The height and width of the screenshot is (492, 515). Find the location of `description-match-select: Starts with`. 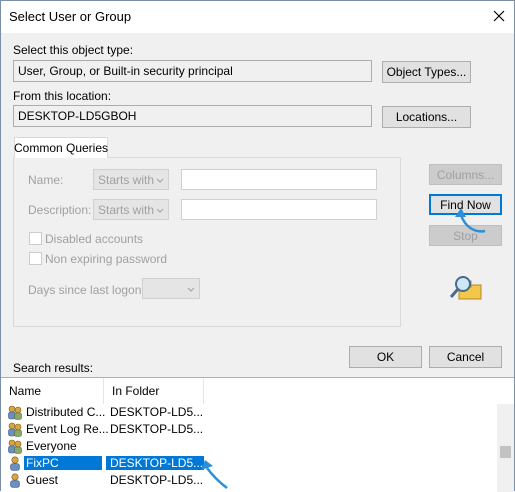

description-match-select: Starts with is located at coordinates (131, 209).